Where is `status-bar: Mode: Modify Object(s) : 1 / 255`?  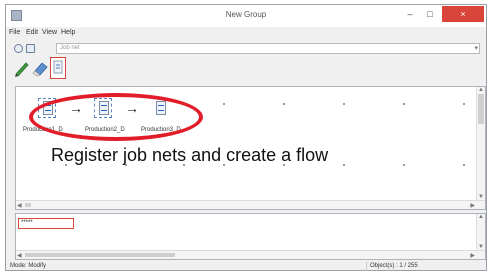 status-bar: Mode: Modify Object(s) : 1 / 255 is located at coordinates (246, 266).